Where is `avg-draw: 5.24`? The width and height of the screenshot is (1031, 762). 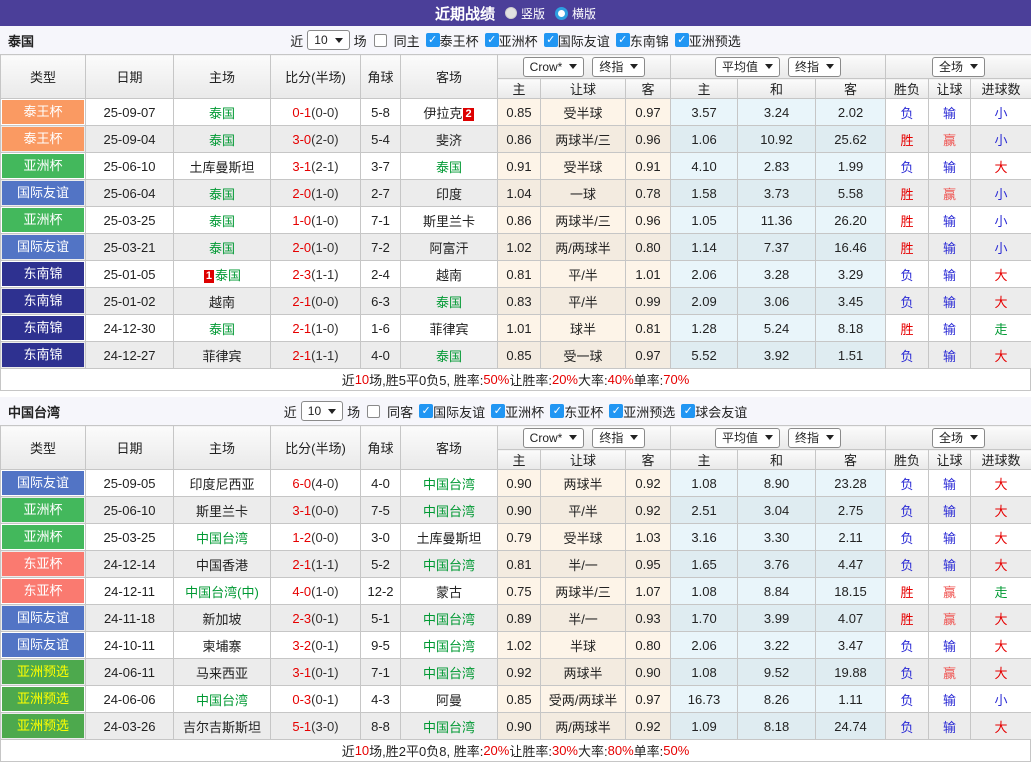 avg-draw: 5.24 is located at coordinates (777, 328).